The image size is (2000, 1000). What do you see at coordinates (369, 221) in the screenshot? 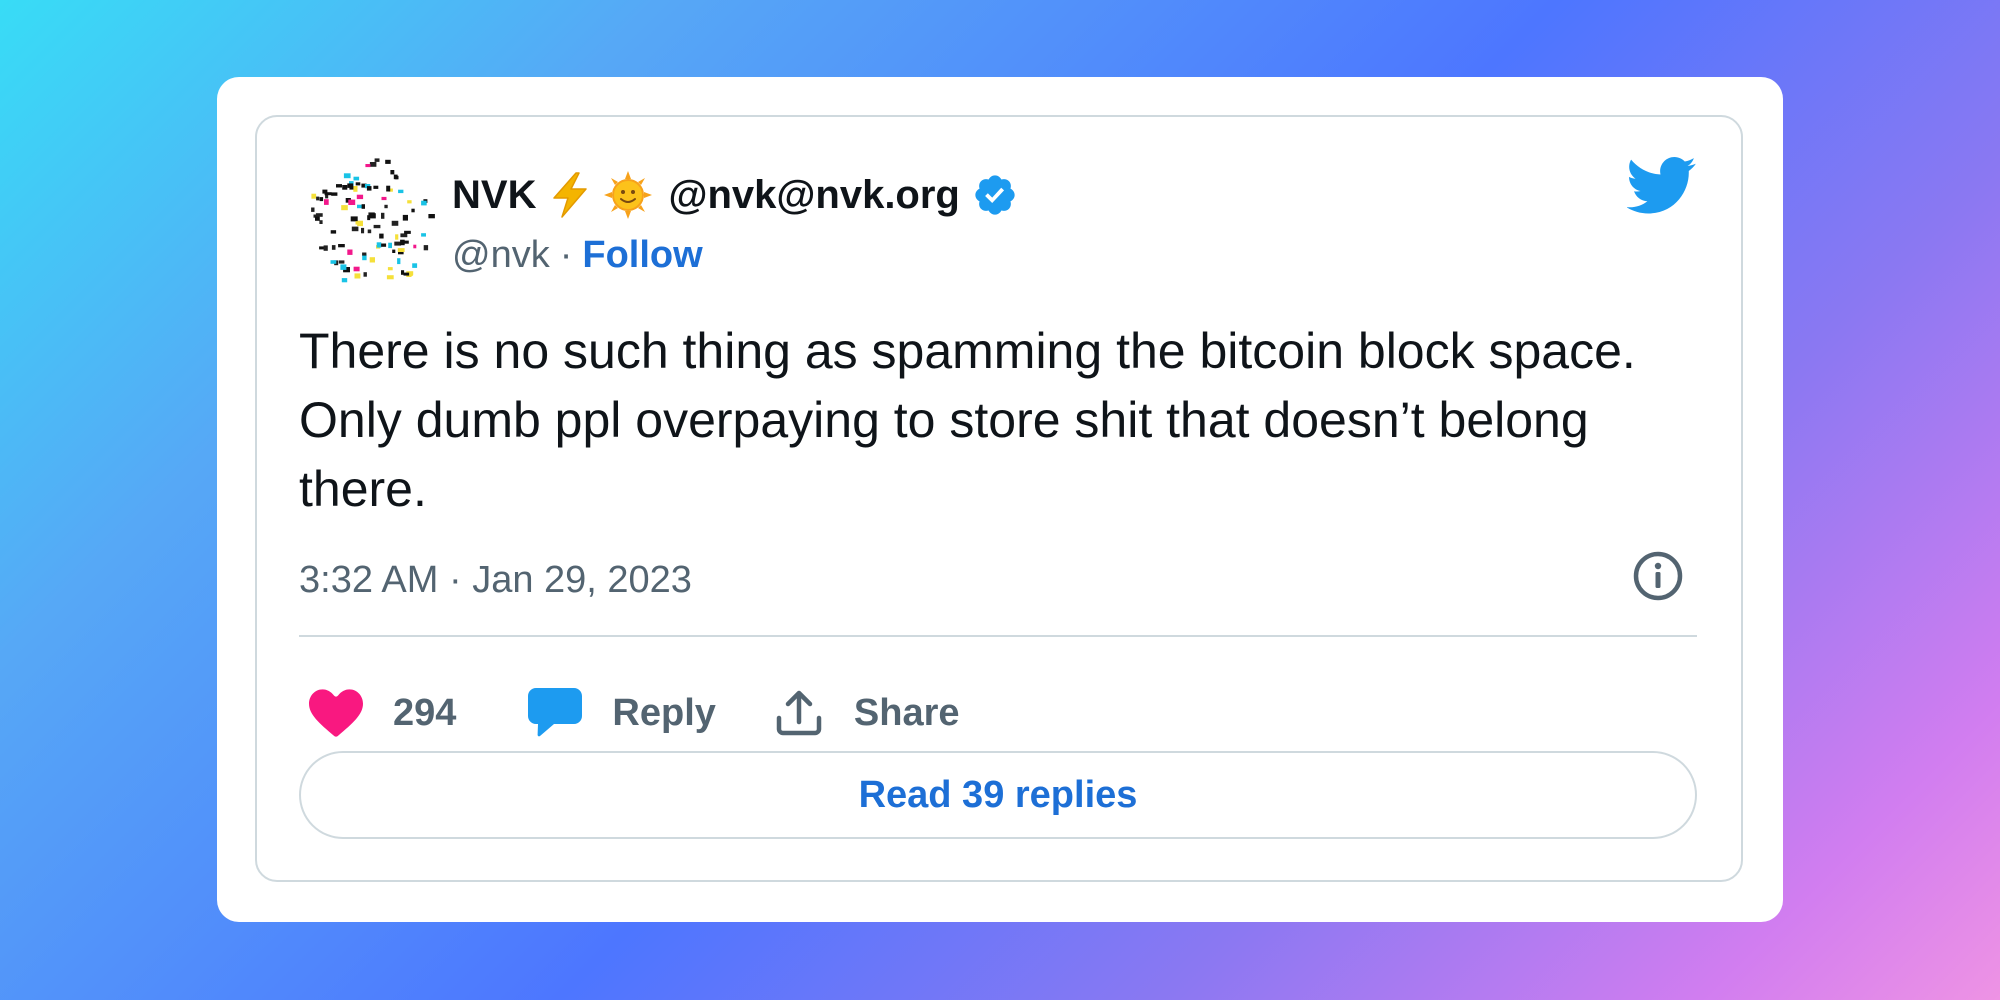
I see `avatar` at bounding box center [369, 221].